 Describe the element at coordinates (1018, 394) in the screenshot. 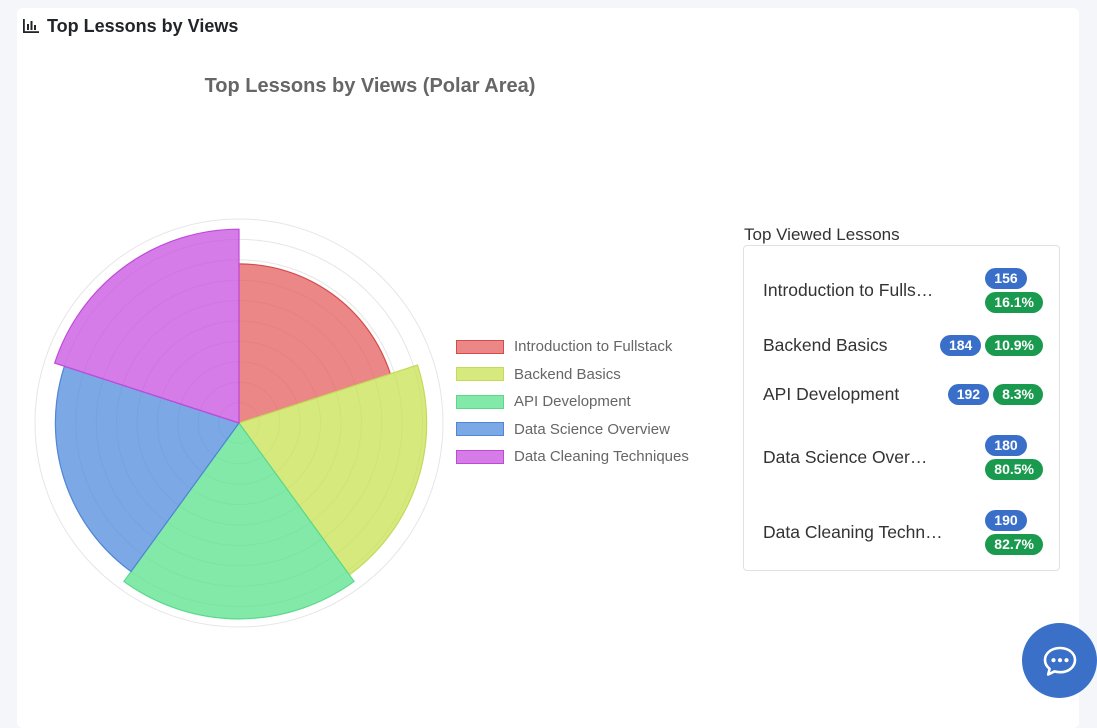

I see `percent-badge: 8.3%` at that location.